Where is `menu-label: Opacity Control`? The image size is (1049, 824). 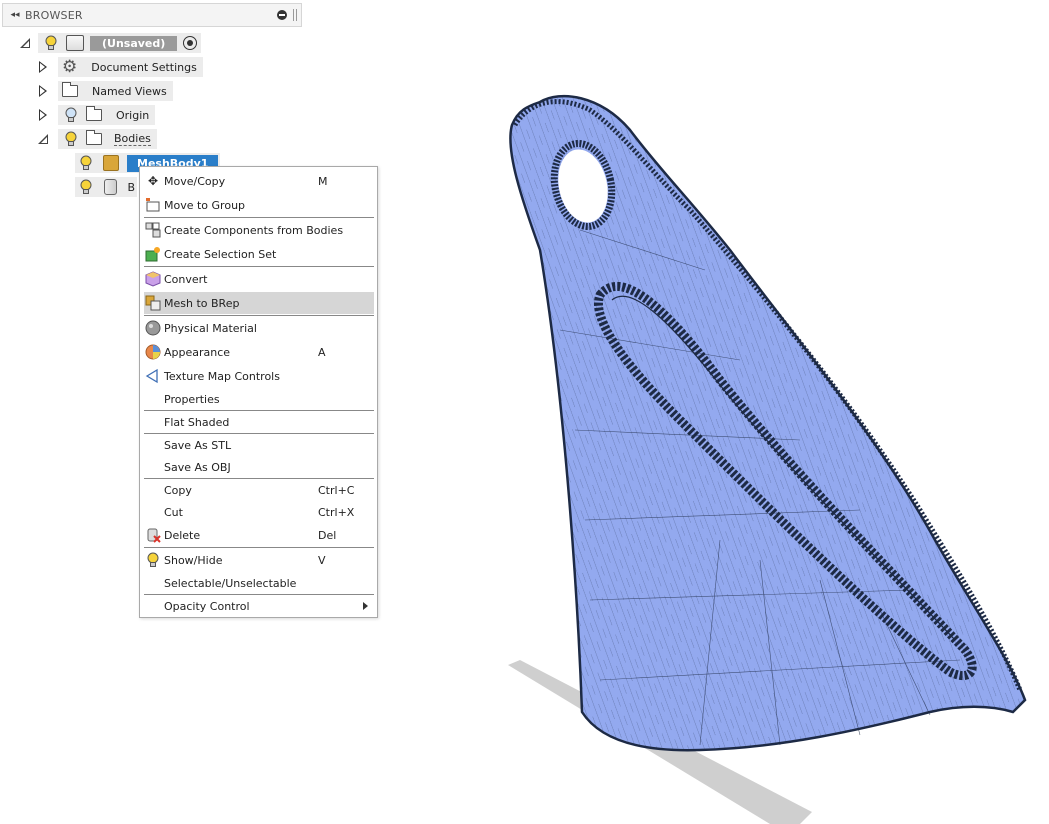 menu-label: Opacity Control is located at coordinates (207, 606).